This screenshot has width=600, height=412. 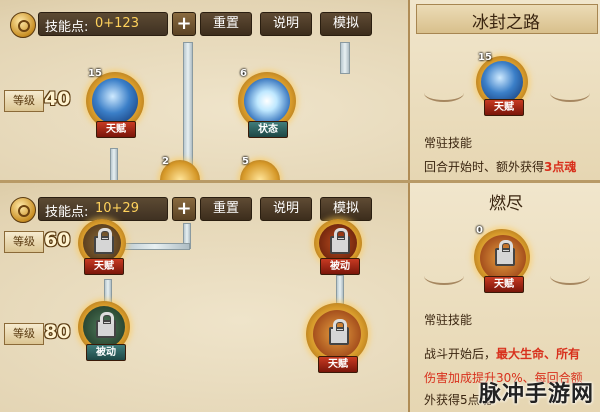 I want to click on detail-skill-icon: 0 天赋, so click(x=502, y=259).